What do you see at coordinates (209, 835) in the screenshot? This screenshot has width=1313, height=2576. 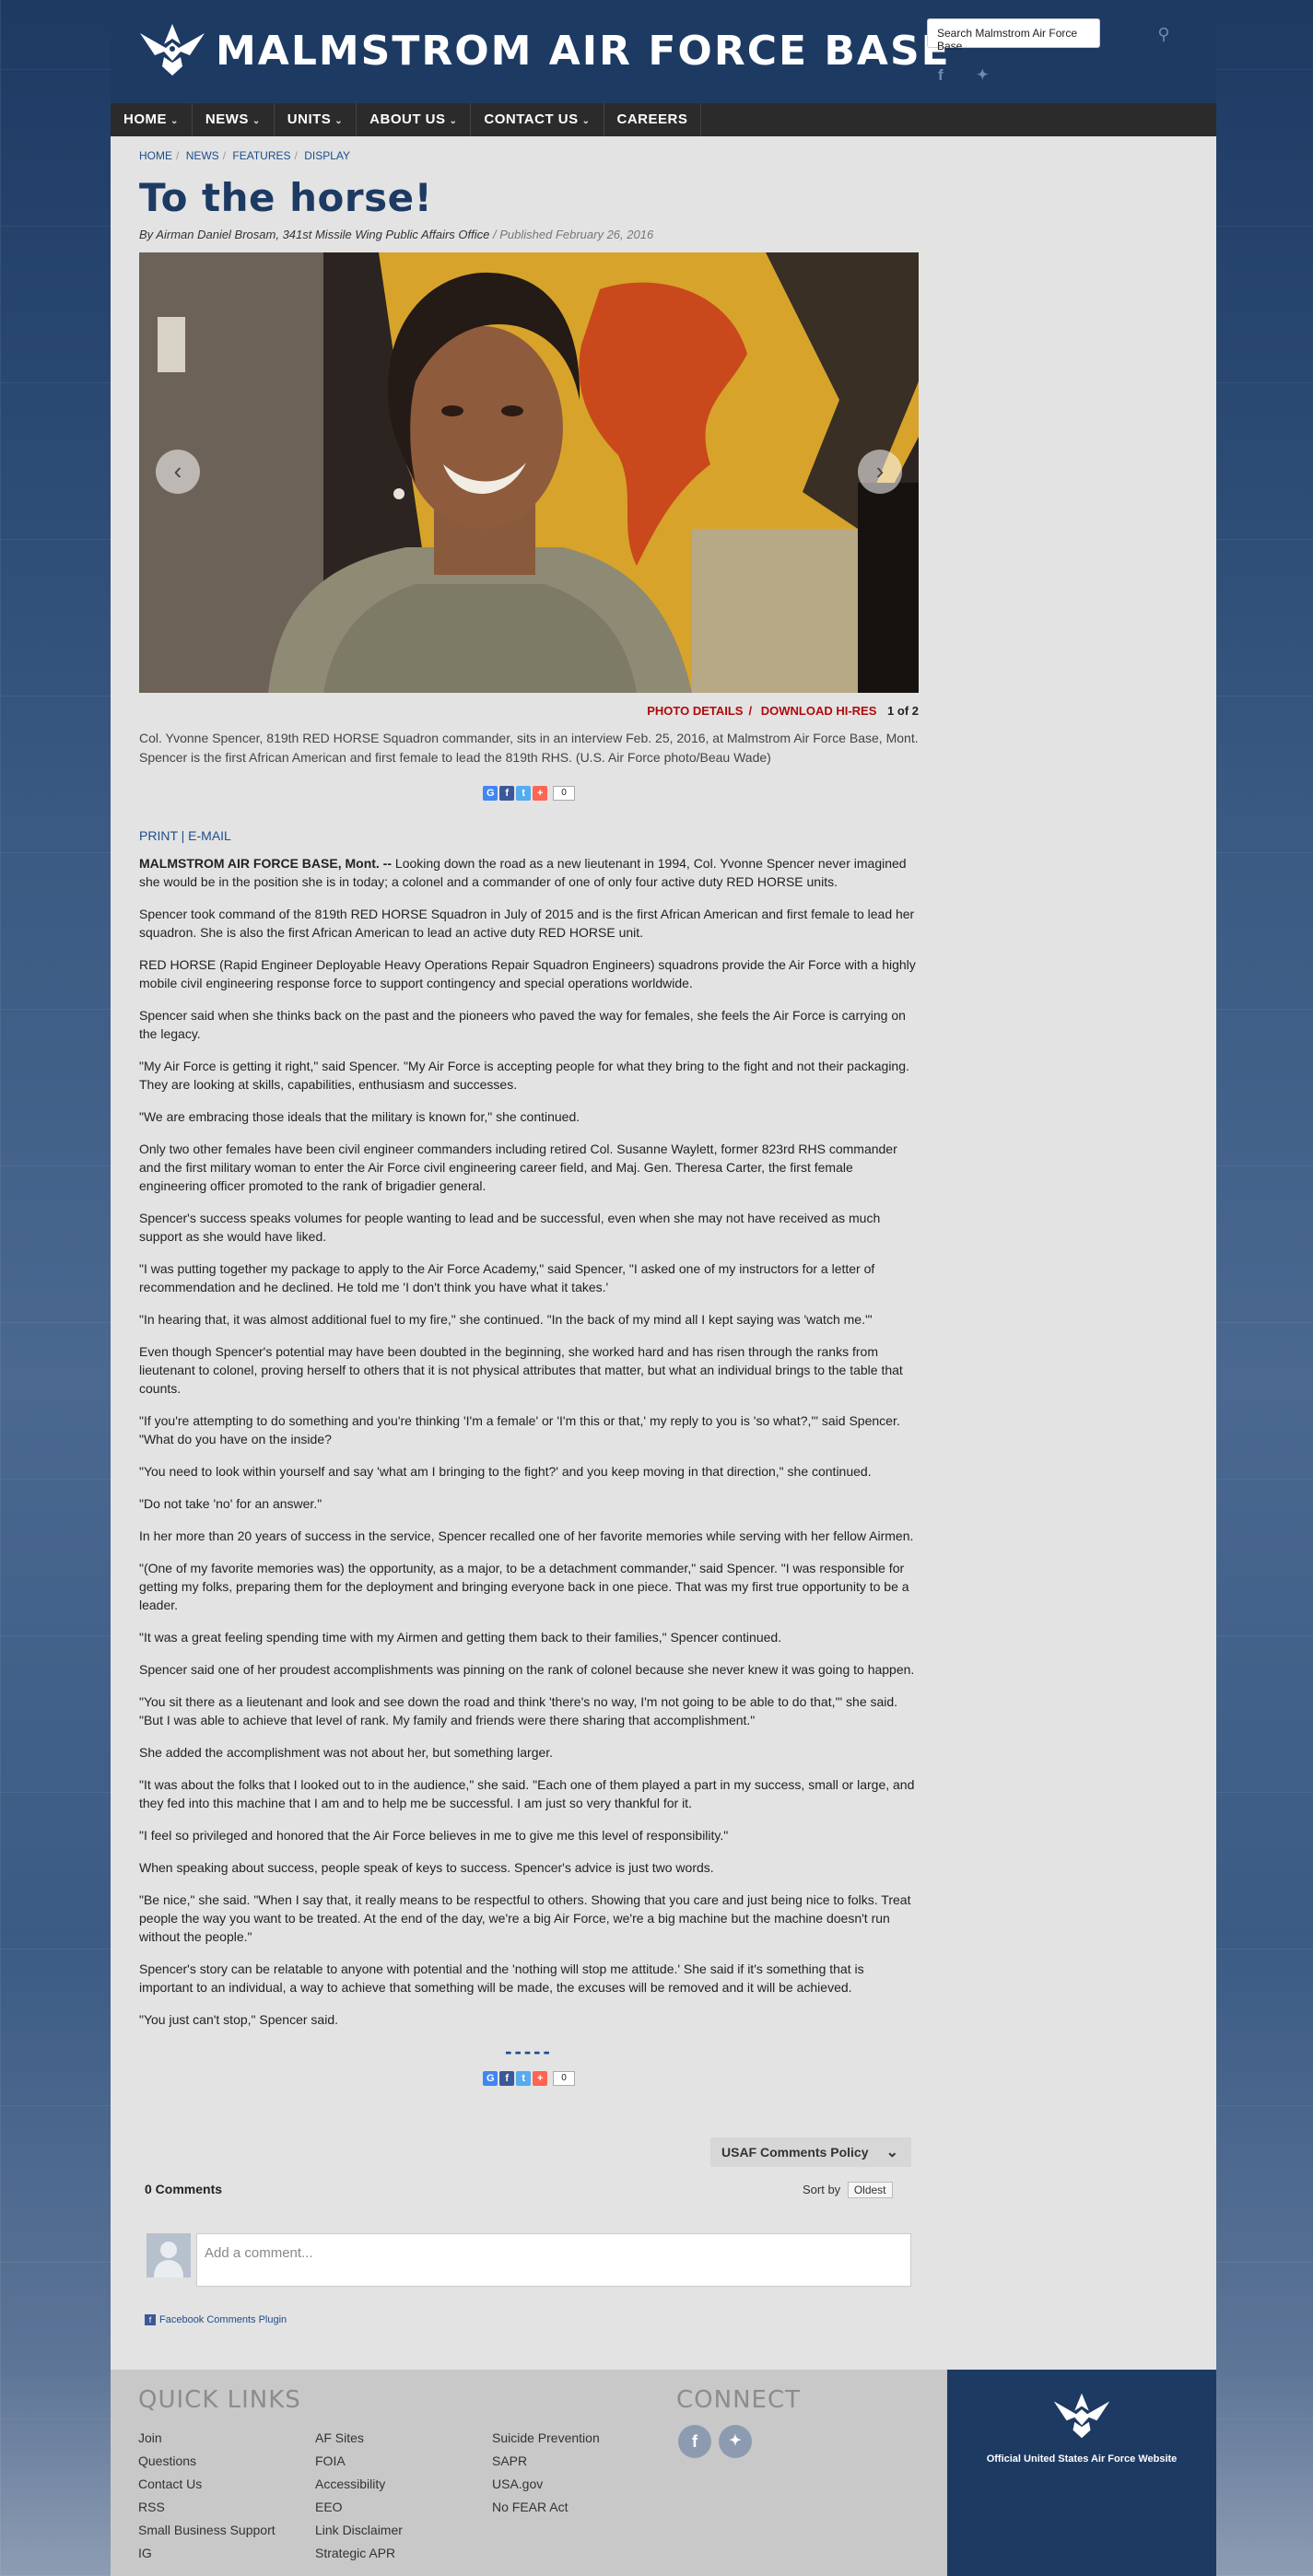 I see `email-link: E-MAIL` at bounding box center [209, 835].